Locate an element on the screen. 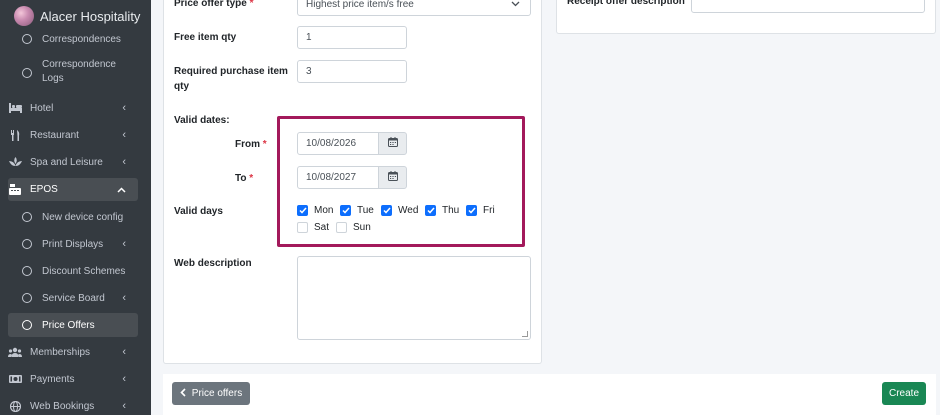  sidebar-item-correspondence-logs: Correspondence Logs is located at coordinates (73, 74).